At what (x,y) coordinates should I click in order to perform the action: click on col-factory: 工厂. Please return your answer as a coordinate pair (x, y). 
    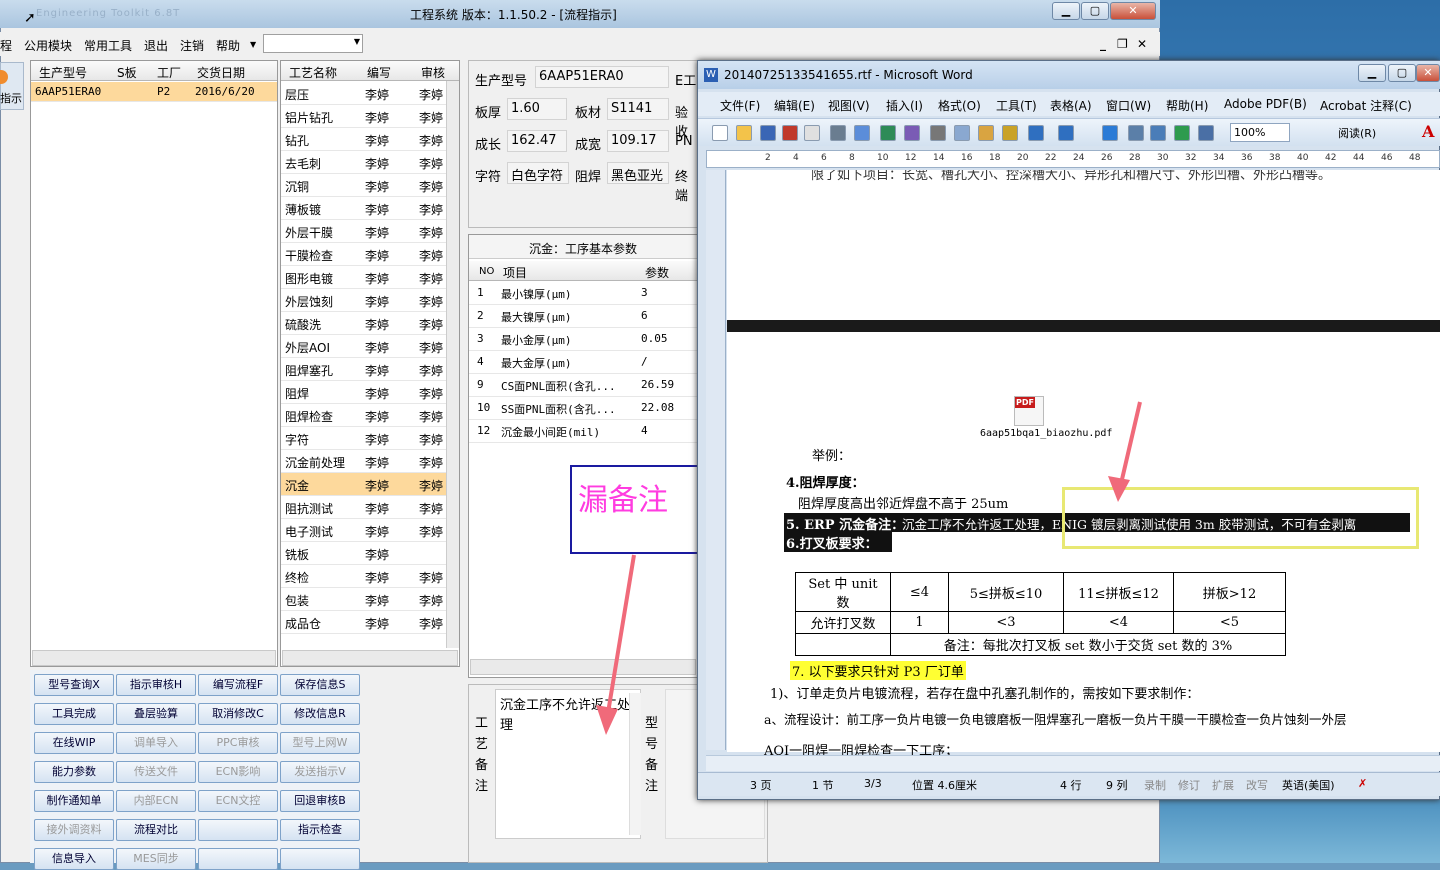
    Looking at the image, I should click on (169, 72).